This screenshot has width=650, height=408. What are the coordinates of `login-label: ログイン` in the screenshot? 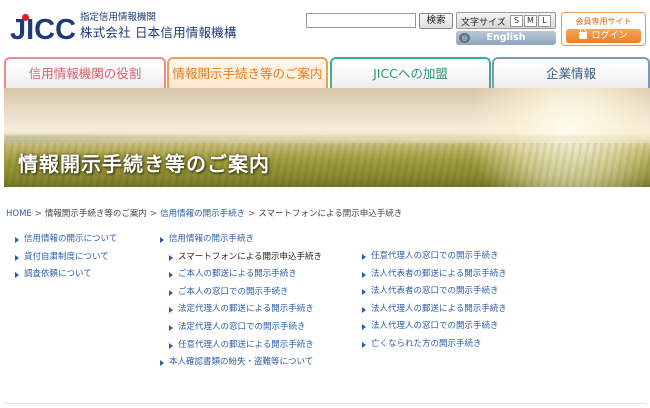 It's located at (609, 36).